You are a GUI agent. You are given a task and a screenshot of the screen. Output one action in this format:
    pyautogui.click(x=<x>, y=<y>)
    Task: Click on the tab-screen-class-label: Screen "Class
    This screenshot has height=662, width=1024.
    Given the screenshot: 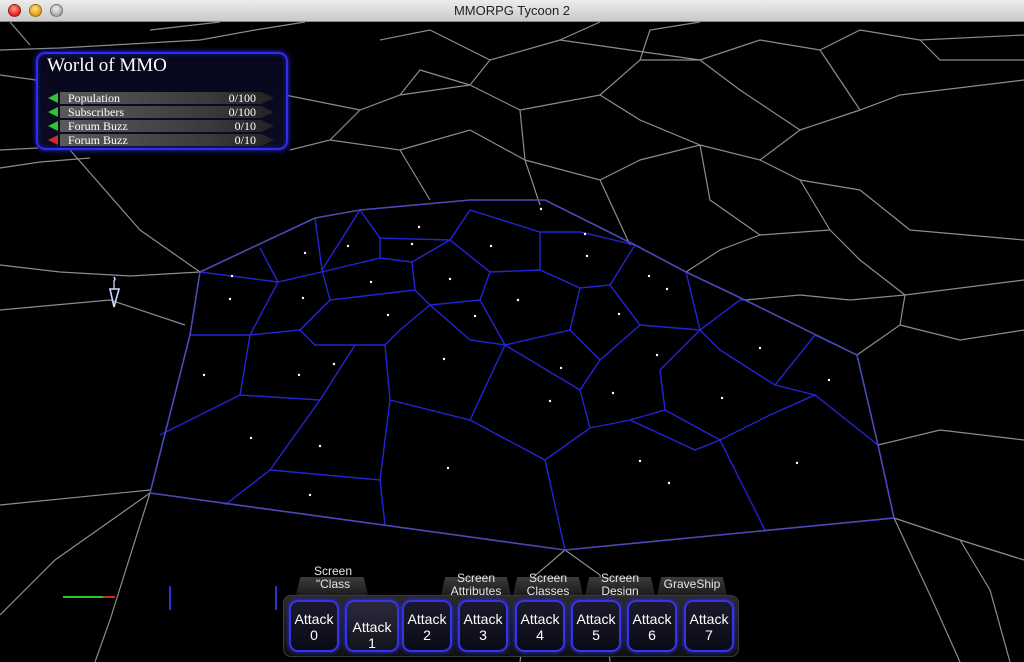 What is the action you would take?
    pyautogui.click(x=333, y=577)
    